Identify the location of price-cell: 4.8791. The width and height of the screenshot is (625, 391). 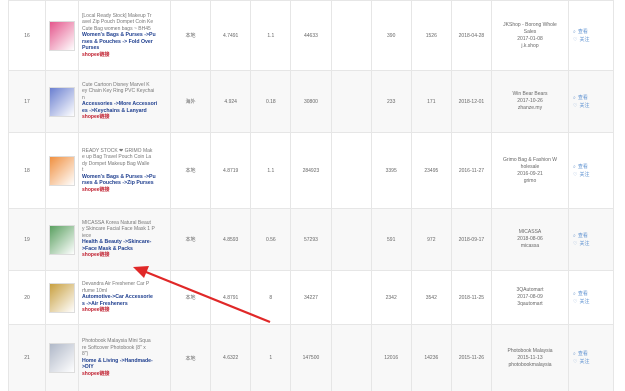
(231, 297).